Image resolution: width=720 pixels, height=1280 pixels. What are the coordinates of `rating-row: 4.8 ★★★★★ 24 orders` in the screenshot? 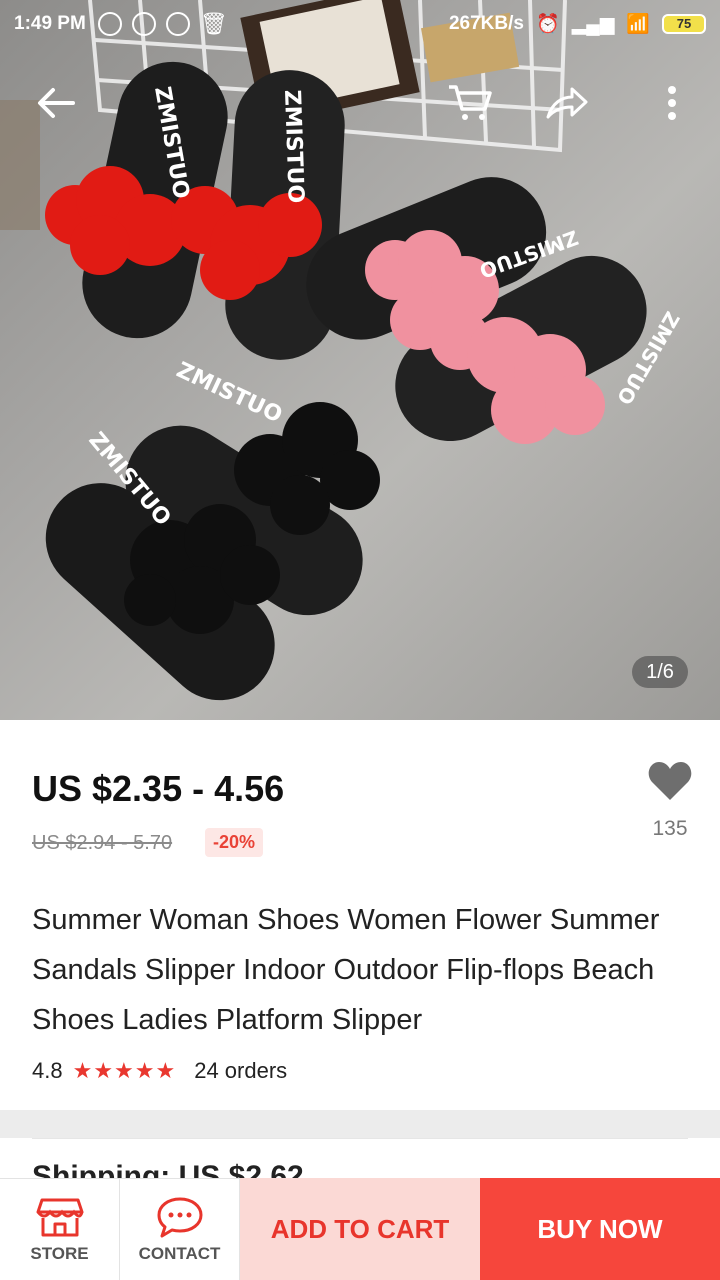 It's located at (159, 1071).